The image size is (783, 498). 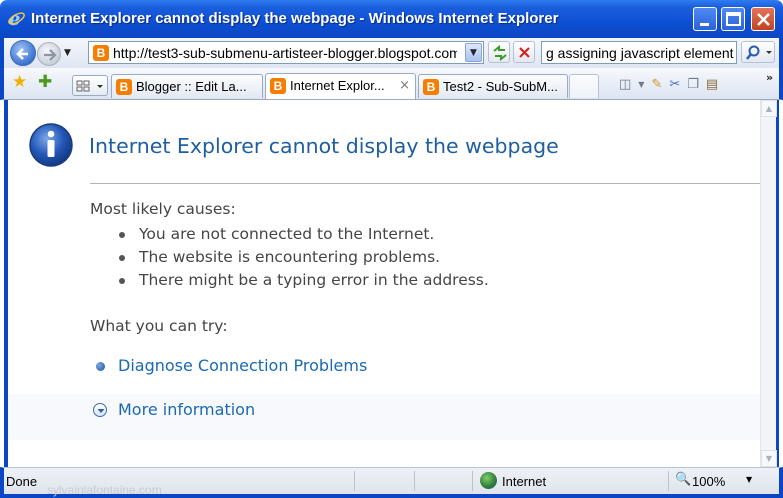 I want to click on feeds-dropdown-icon: ▼, so click(x=641, y=84).